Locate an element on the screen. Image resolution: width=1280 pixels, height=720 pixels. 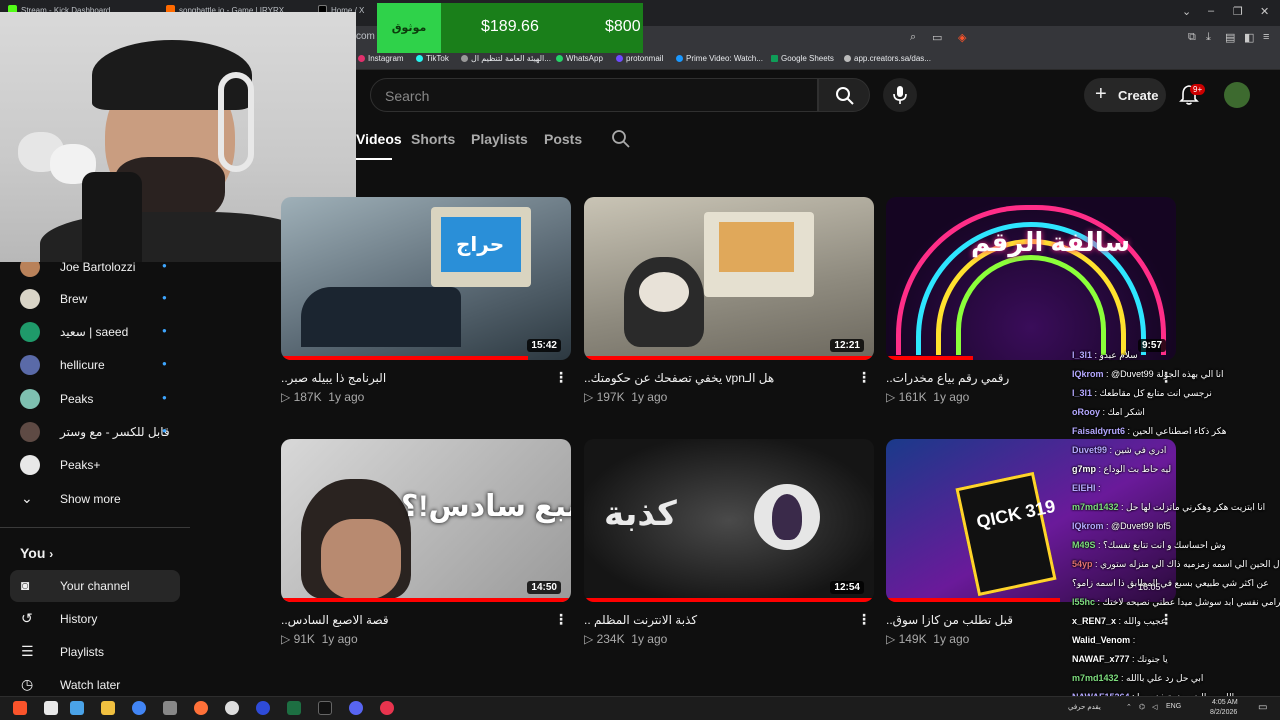
chat-username: M49S is located at coordinates (1084, 545).